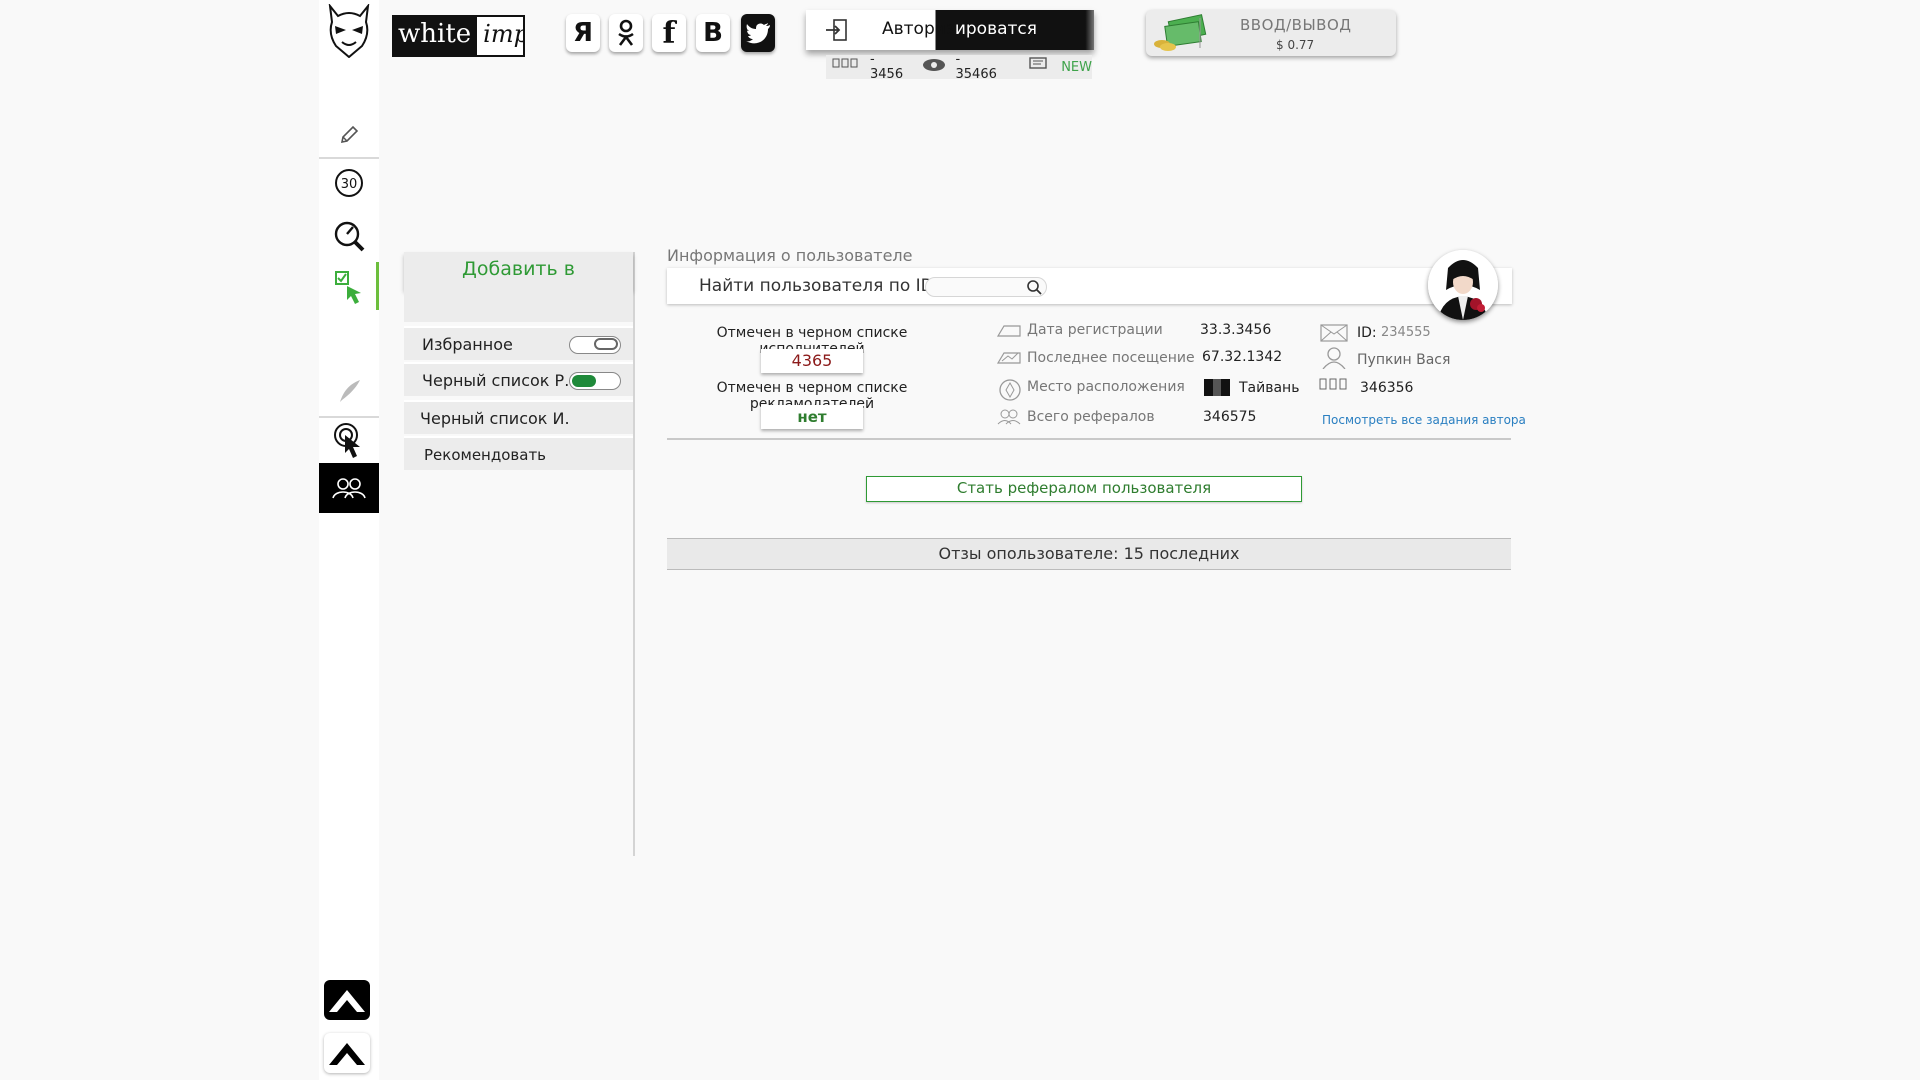 This screenshot has height=1080, width=1920. I want to click on login-icon, so click(837, 32).